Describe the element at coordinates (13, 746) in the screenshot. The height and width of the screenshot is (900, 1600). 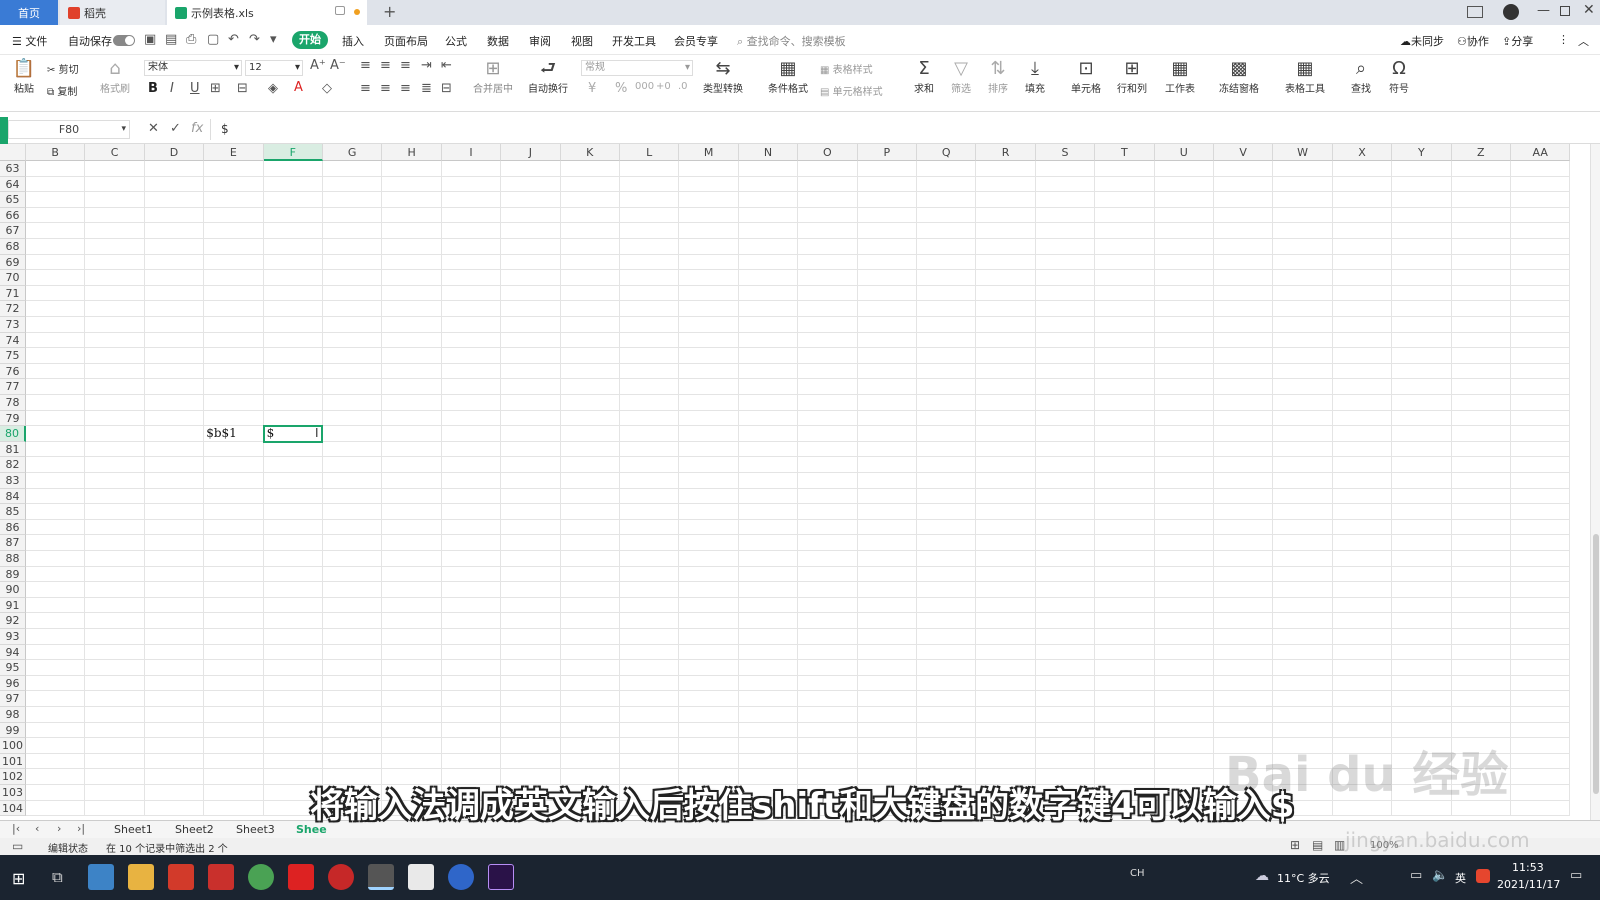
I see `row-header-100: 100` at that location.